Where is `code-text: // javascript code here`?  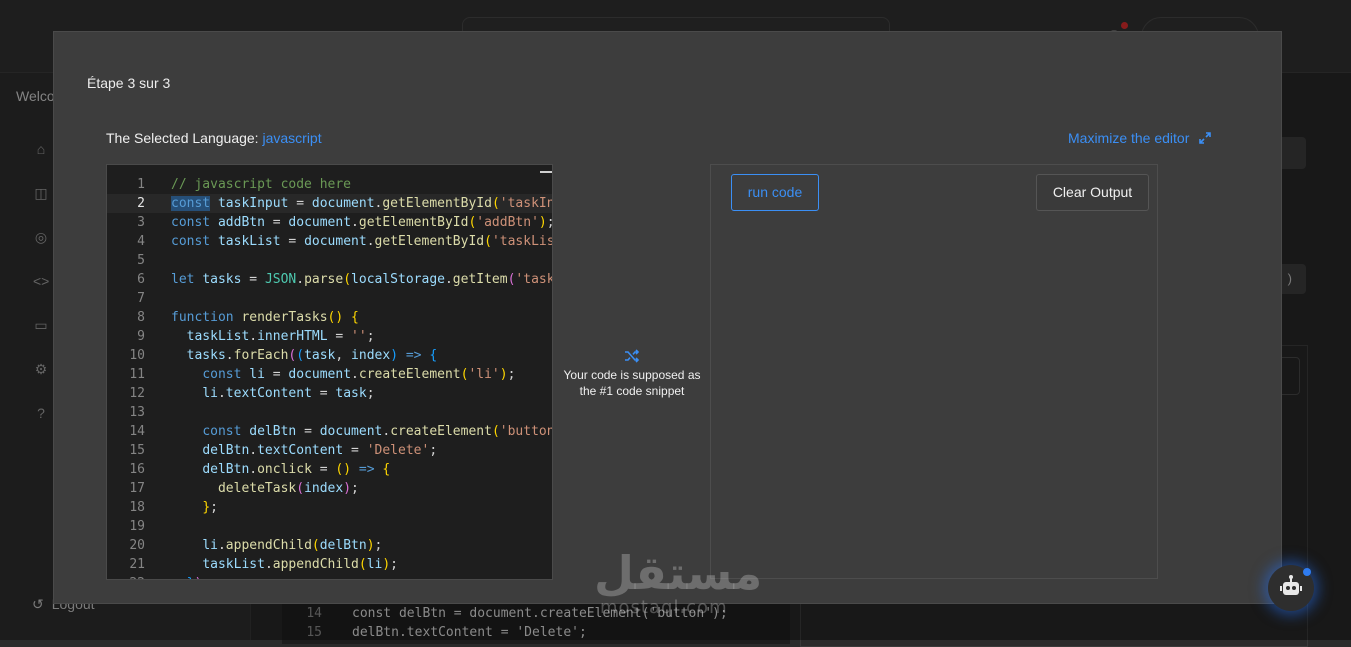
code-text: // javascript code here is located at coordinates (261, 184).